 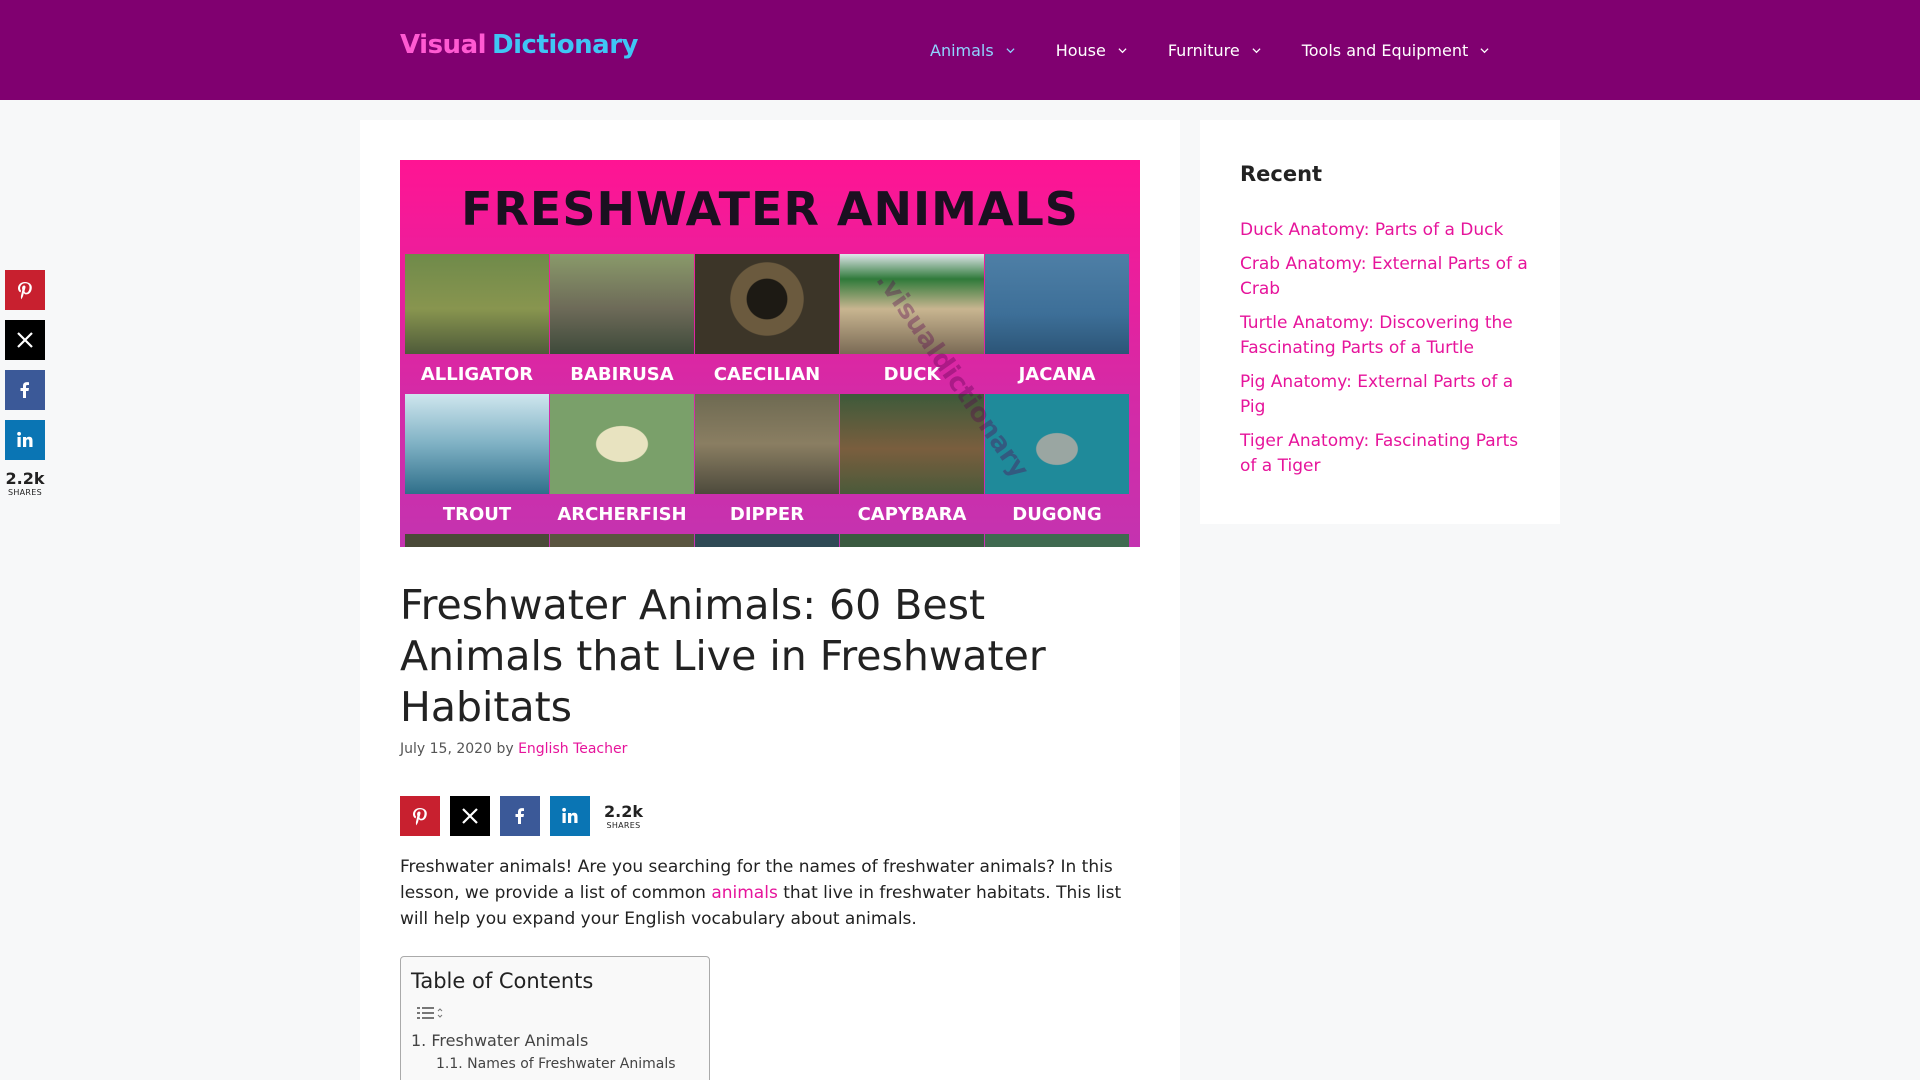 I want to click on toc-item-names-of-freshwater-animals: 1.1. Names of Freshwater Animals, so click(x=556, y=1064).